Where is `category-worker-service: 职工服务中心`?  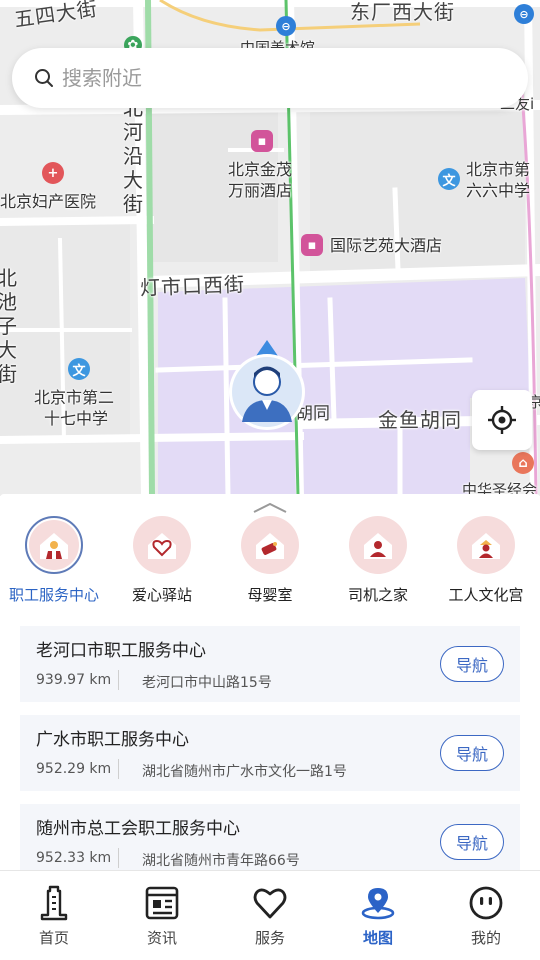
category-worker-service: 职工服务中心 is located at coordinates (54, 560).